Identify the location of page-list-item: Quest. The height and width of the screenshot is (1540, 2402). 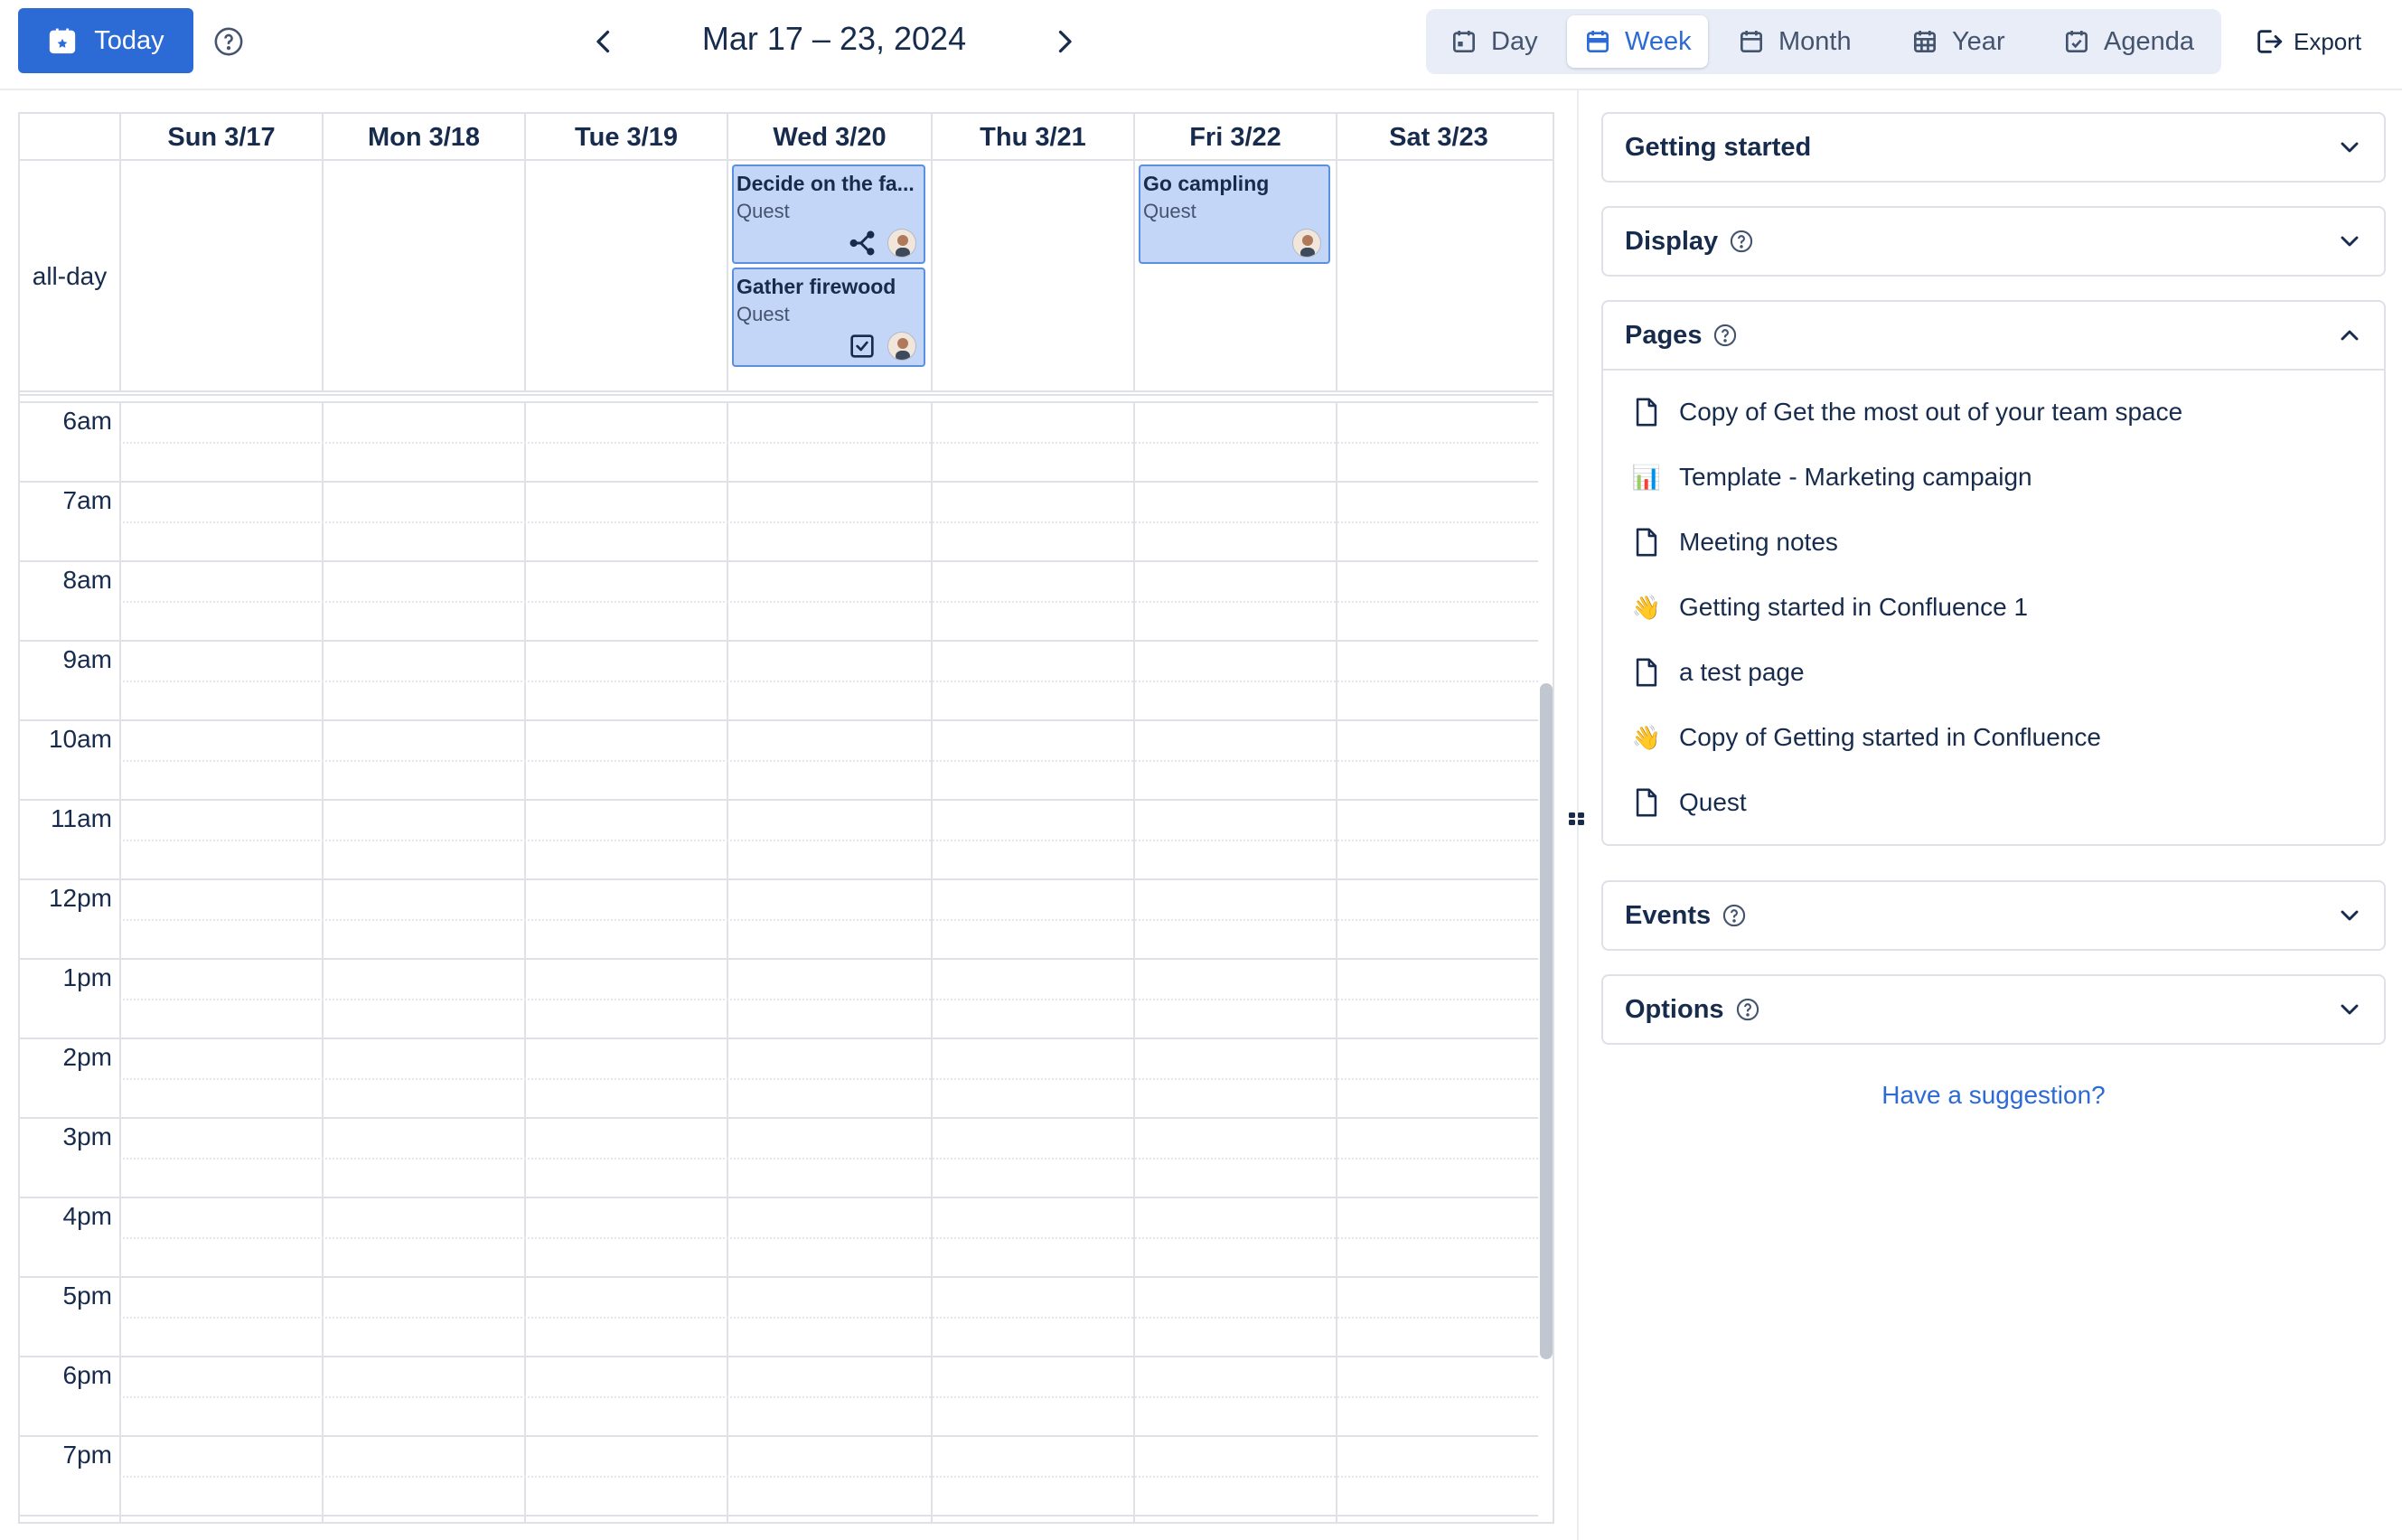
(1993, 802).